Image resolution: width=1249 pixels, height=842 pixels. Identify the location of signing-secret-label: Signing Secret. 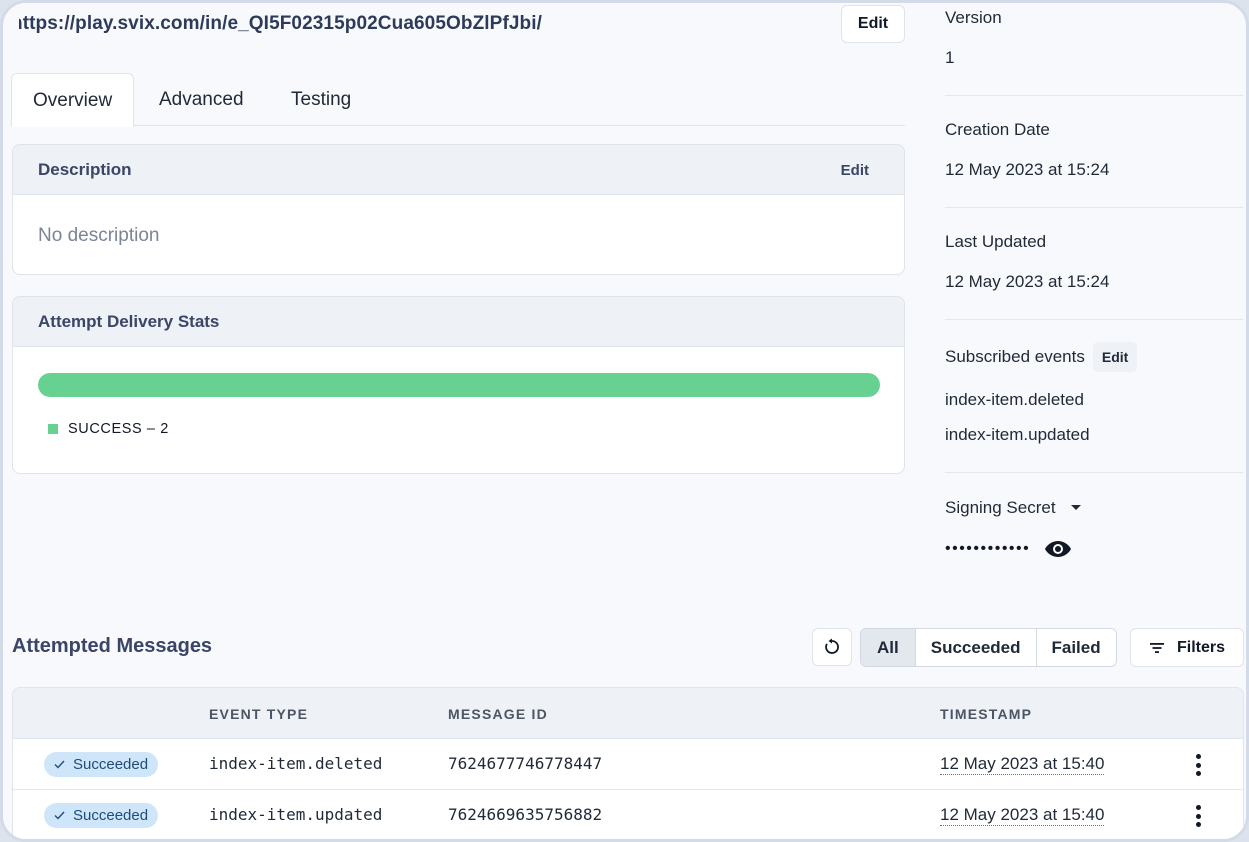
(1000, 507).